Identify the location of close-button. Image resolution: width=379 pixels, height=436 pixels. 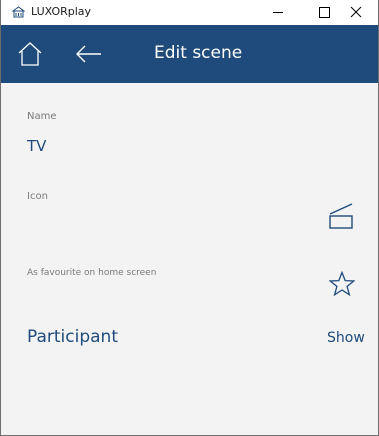
(355, 12).